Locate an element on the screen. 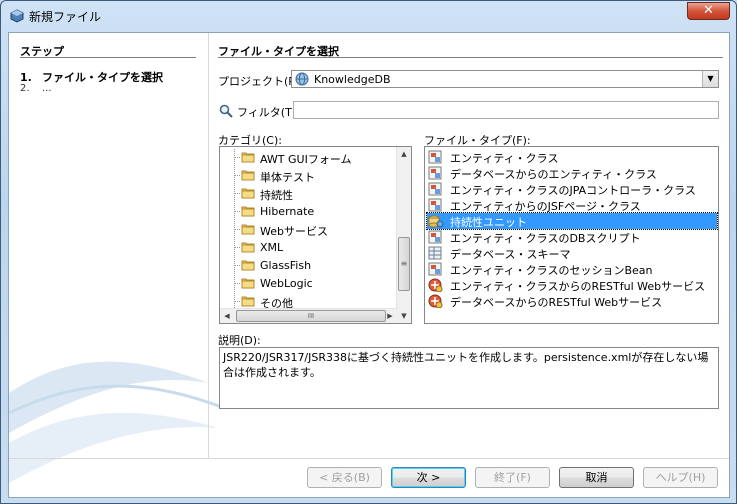 This screenshot has height=504, width=737. netbeans-cube-icon is located at coordinates (17, 16).